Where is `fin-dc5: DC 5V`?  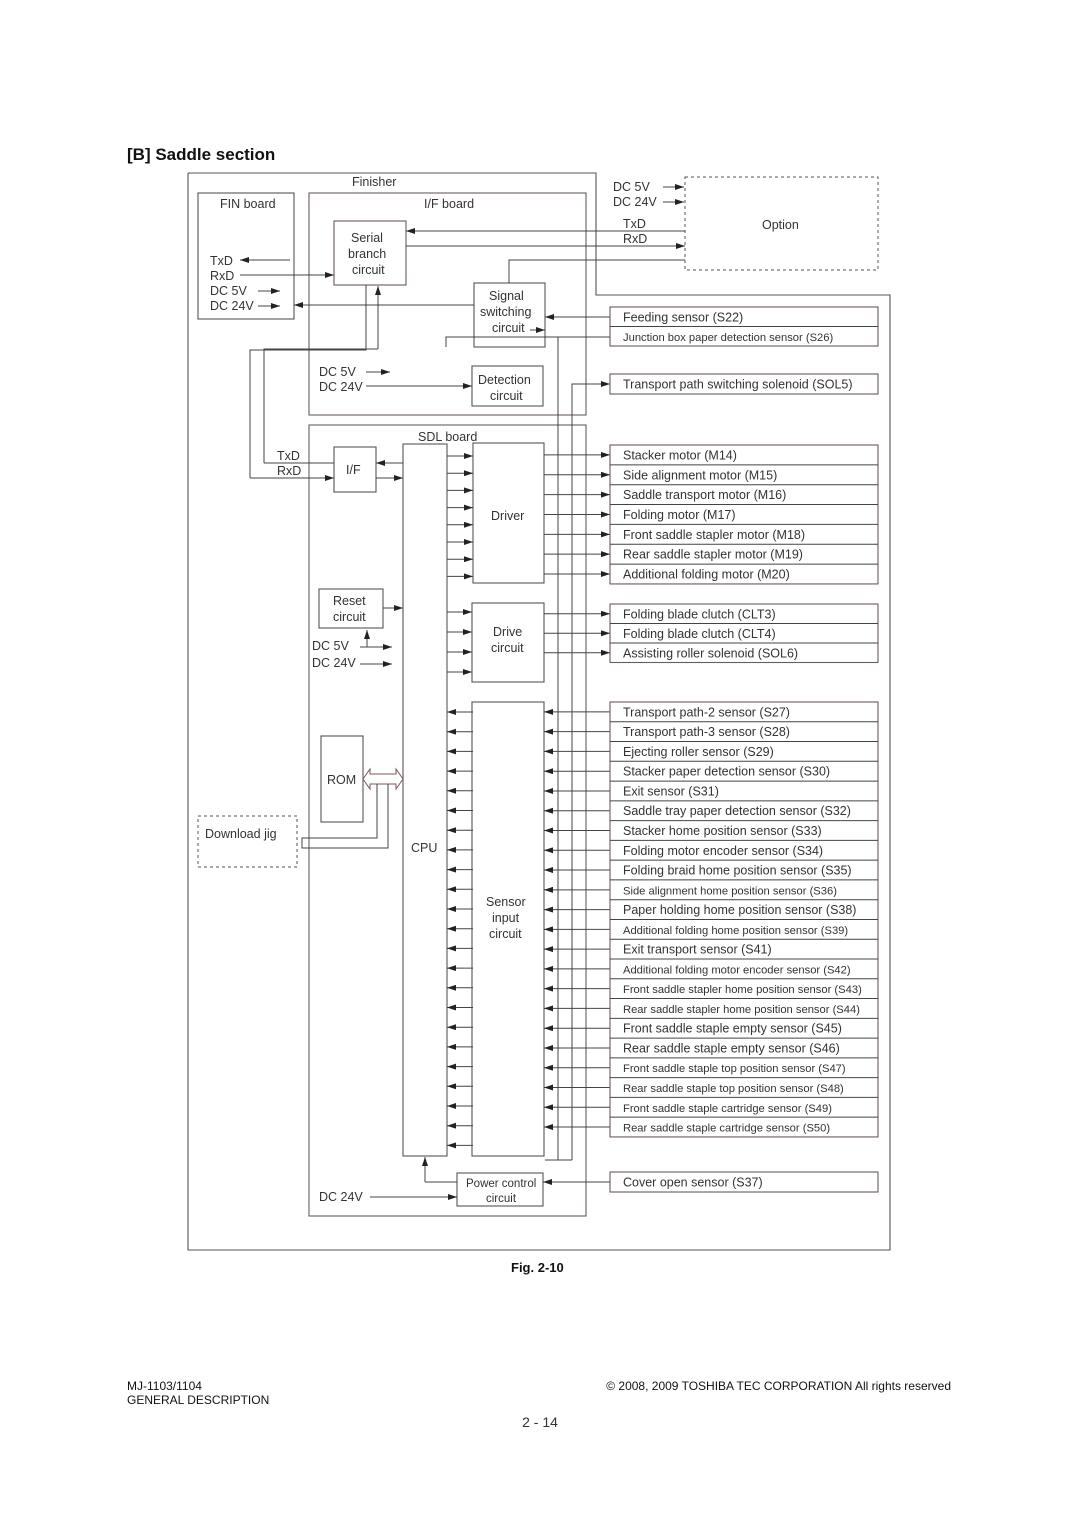 fin-dc5: DC 5V is located at coordinates (228, 291).